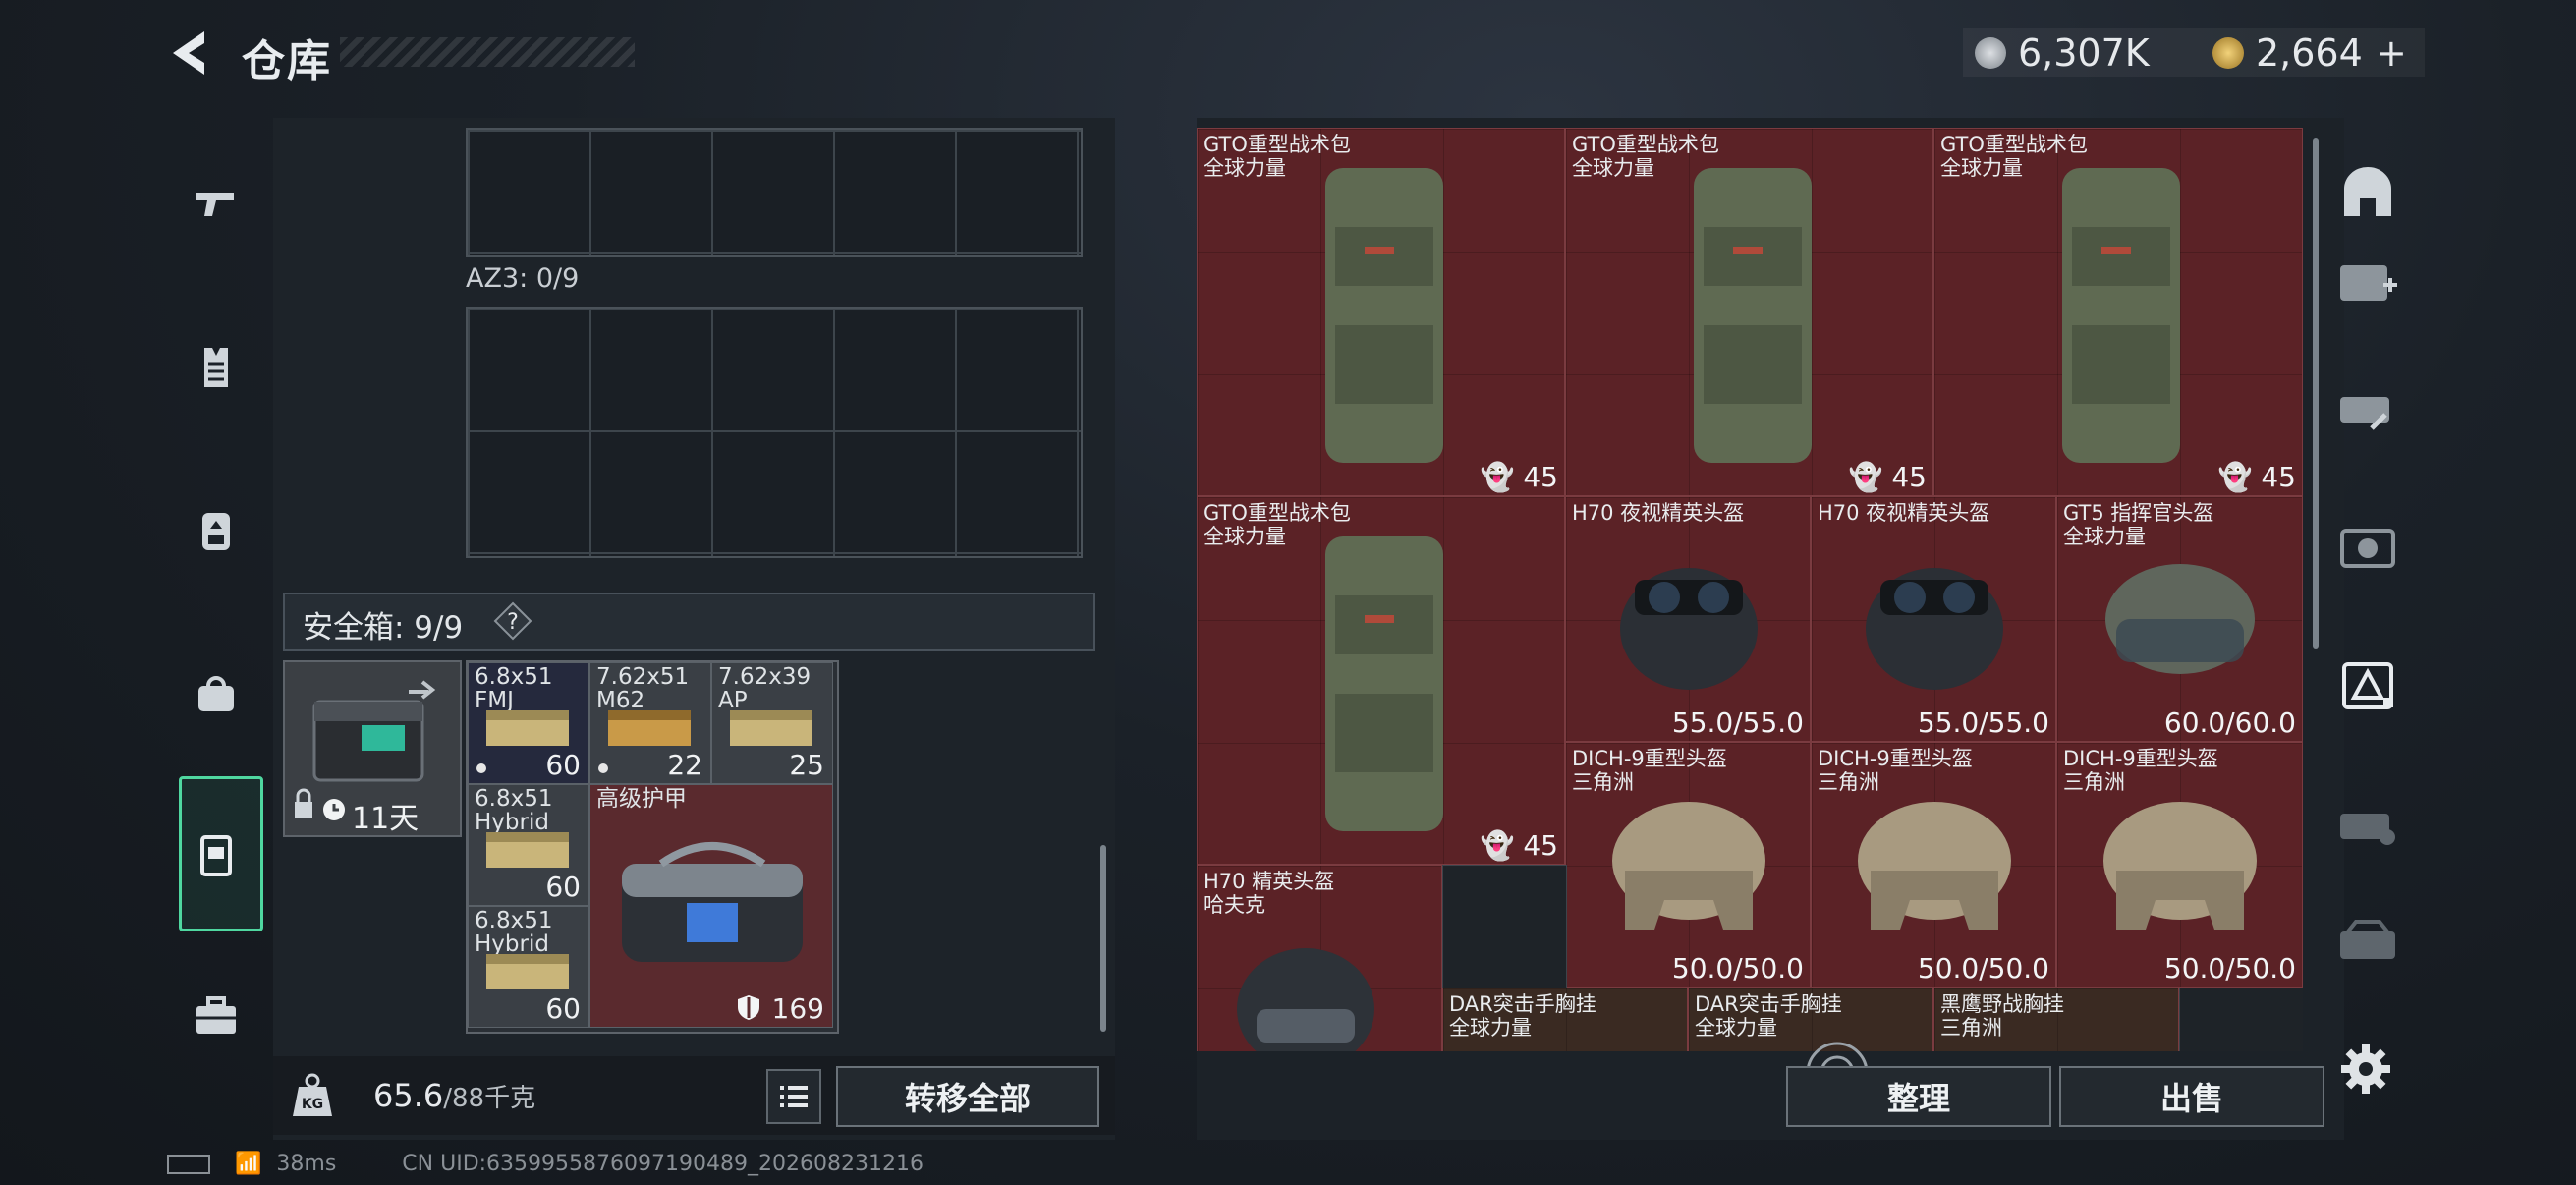 The height and width of the screenshot is (1185, 2576). What do you see at coordinates (216, 368) in the screenshot?
I see `category-vest` at bounding box center [216, 368].